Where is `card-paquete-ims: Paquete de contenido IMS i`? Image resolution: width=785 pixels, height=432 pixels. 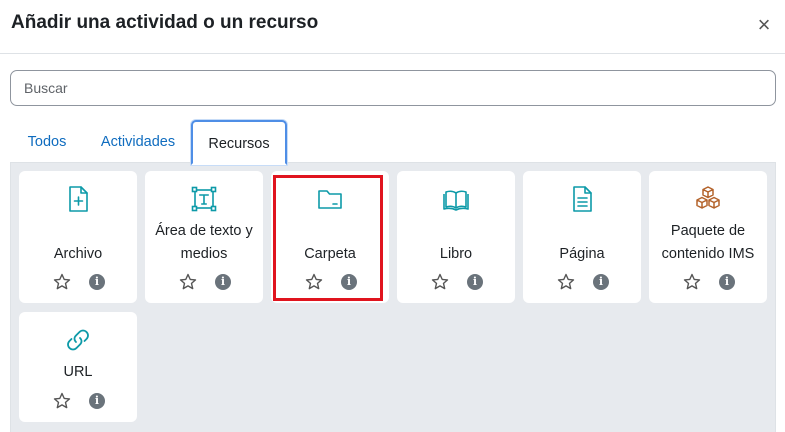 card-paquete-ims: Paquete de contenido IMS i is located at coordinates (708, 237).